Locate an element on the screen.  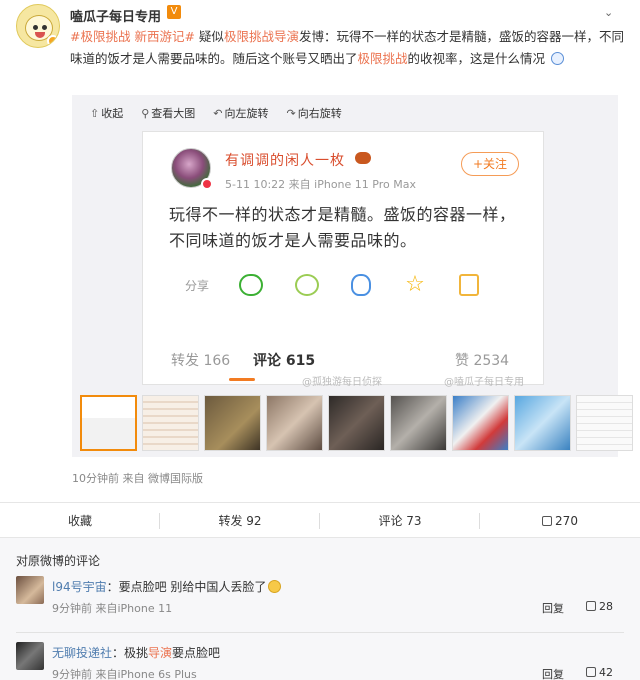
media-toolbar: ⇧ 收起 ⚲ 查看大图 ↶ 向左旋转 ↷ 向右旋转 is located at coordinates (216, 113).